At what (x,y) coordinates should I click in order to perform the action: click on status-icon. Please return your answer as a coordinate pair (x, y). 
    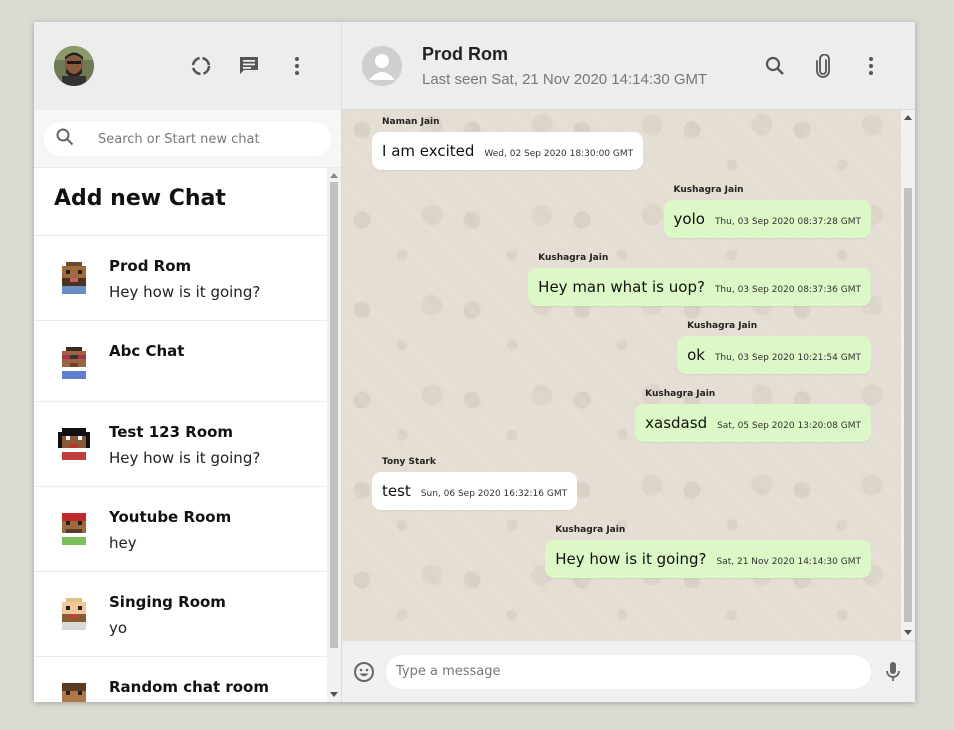
    Looking at the image, I should click on (201, 66).